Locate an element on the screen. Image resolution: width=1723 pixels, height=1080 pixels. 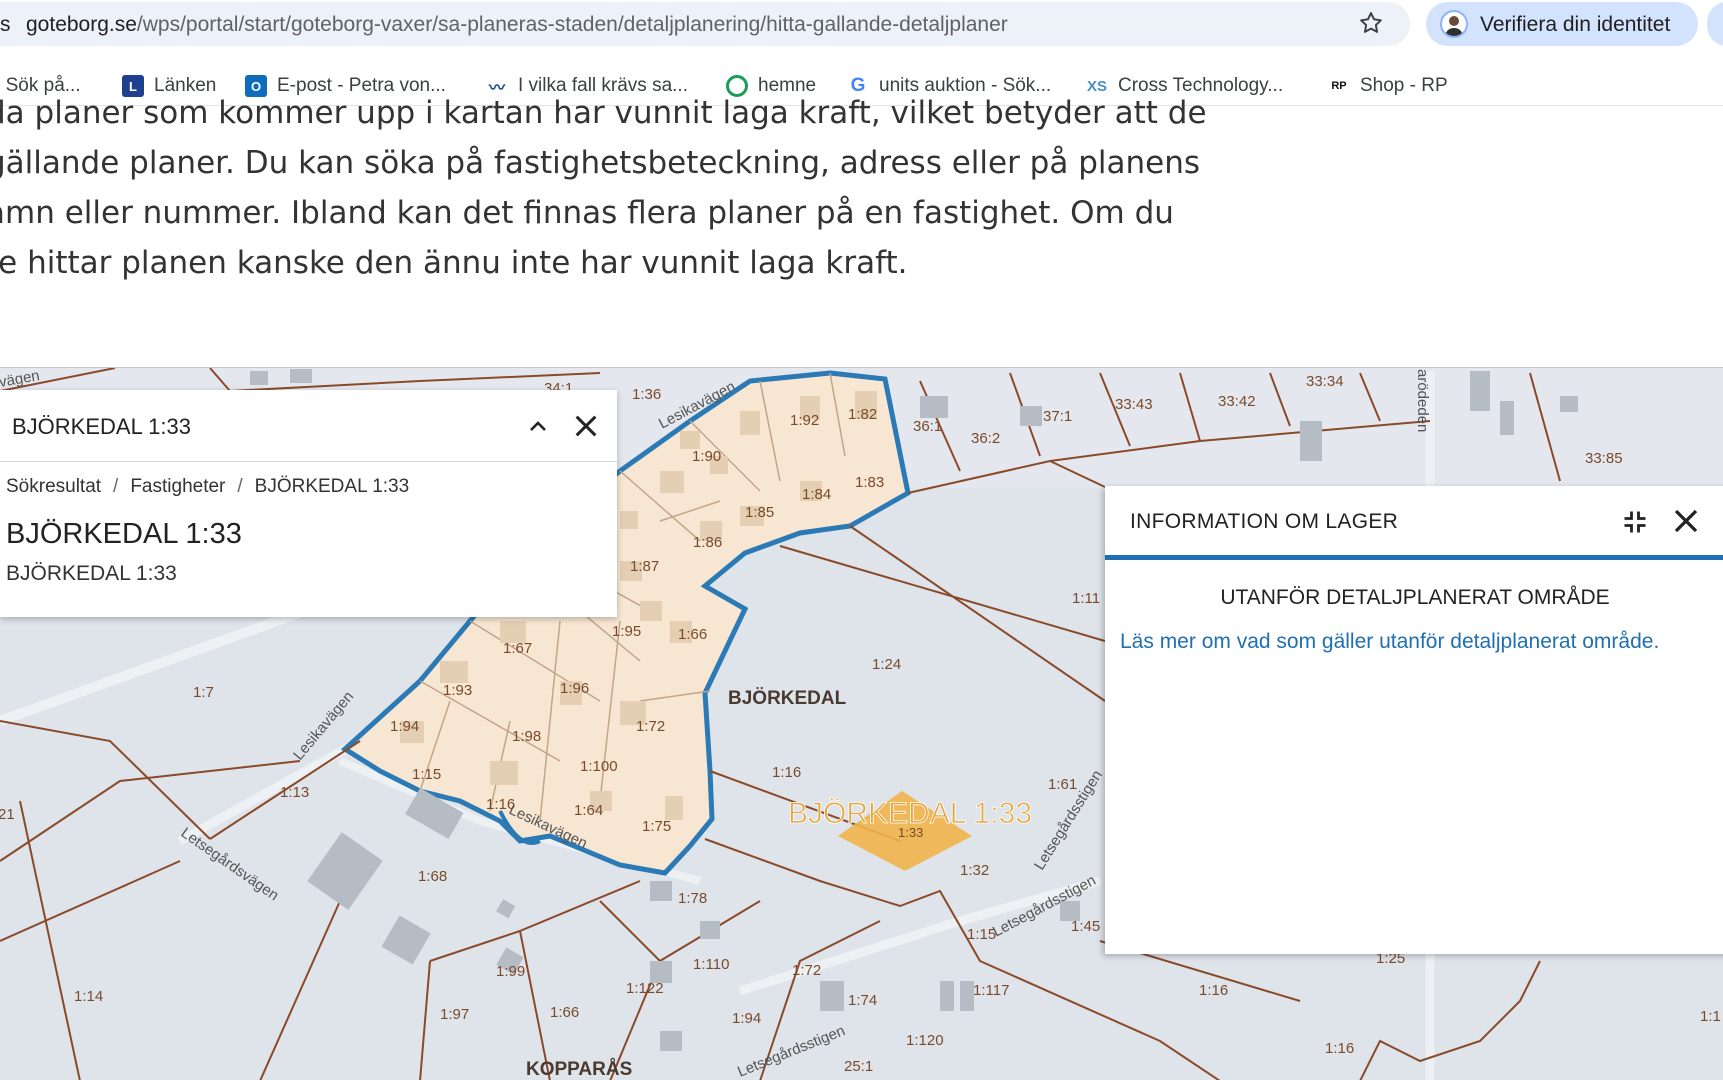
breadcrumb-item-fastigheter: Fastigheter is located at coordinates (177, 486).